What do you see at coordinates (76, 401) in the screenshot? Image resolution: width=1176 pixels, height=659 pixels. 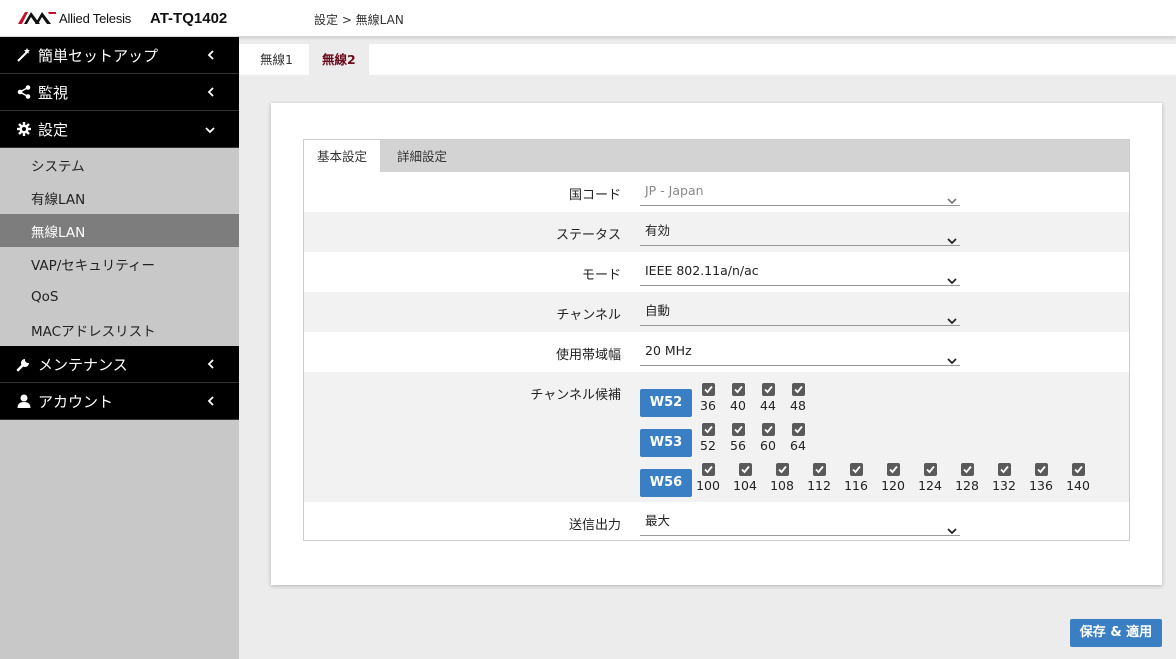 I see `sidebar-group-label: アカウント` at bounding box center [76, 401].